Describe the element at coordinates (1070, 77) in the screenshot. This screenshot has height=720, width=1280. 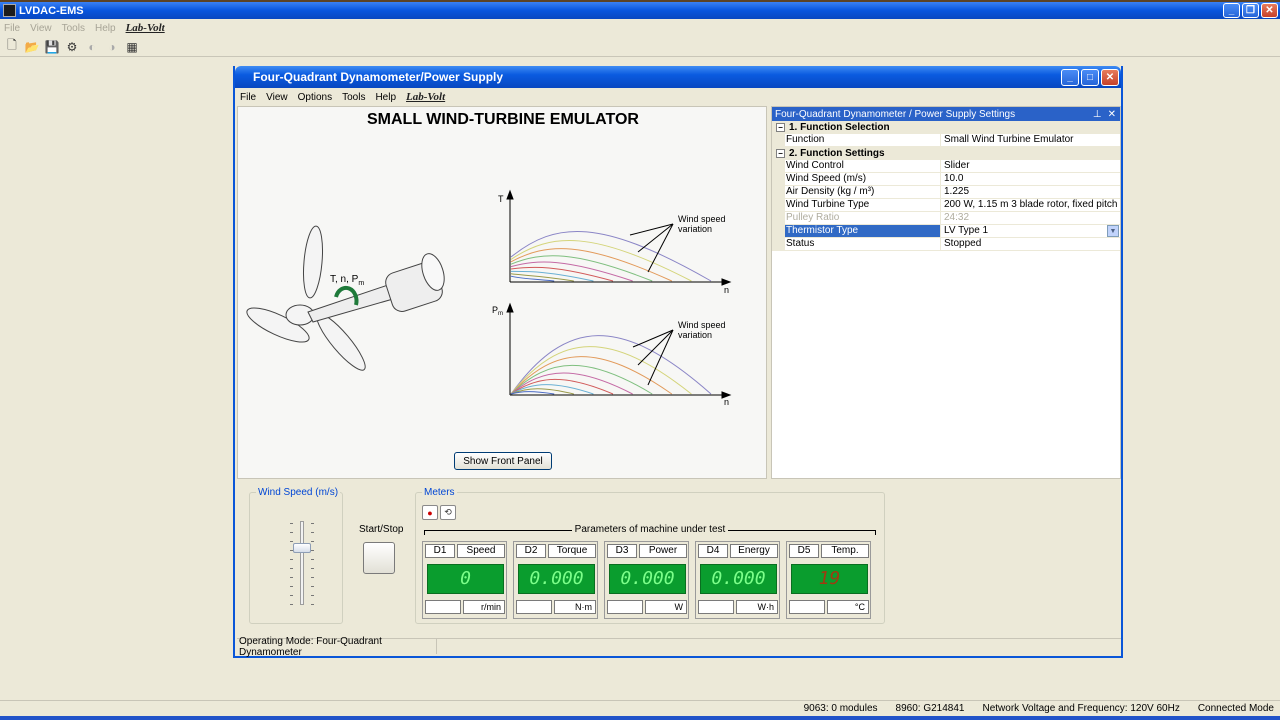
I see `window-minimize-icon: _` at that location.